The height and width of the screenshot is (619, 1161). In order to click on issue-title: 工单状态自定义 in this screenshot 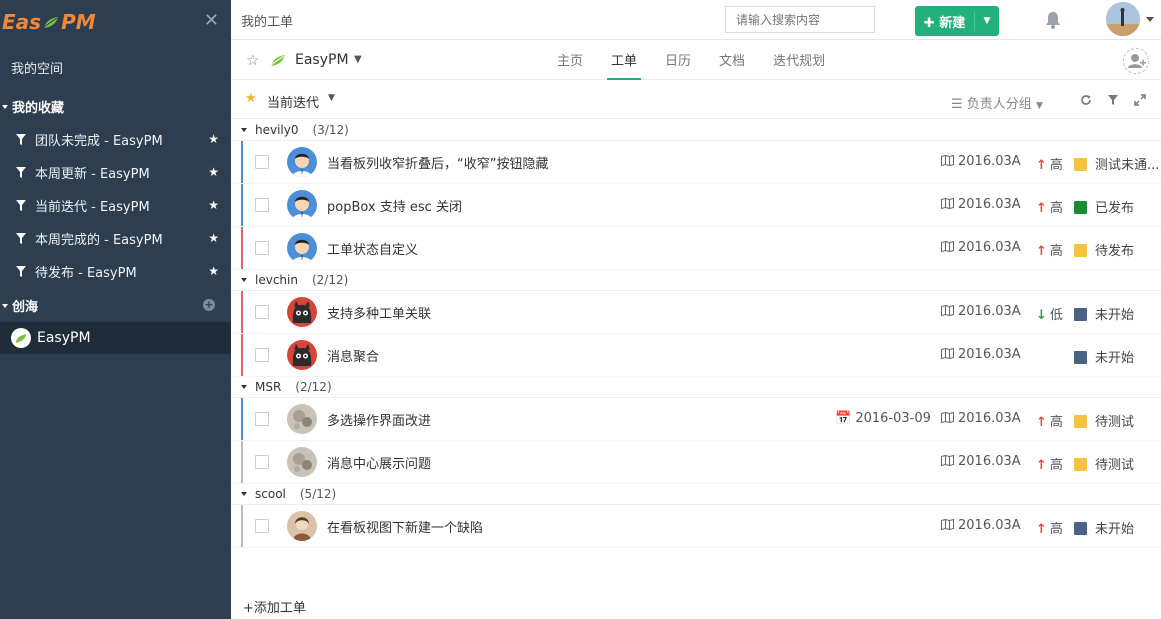, I will do `click(372, 248)`.